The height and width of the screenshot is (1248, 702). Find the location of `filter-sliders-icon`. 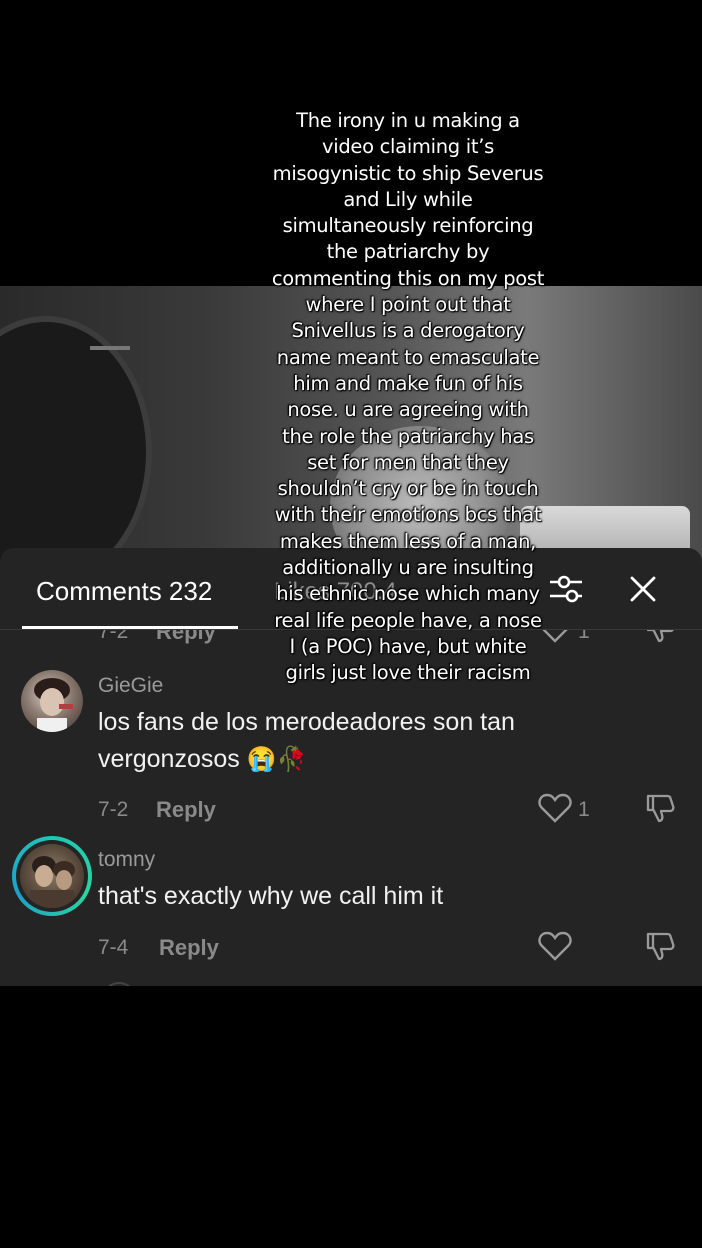

filter-sliders-icon is located at coordinates (566, 589).